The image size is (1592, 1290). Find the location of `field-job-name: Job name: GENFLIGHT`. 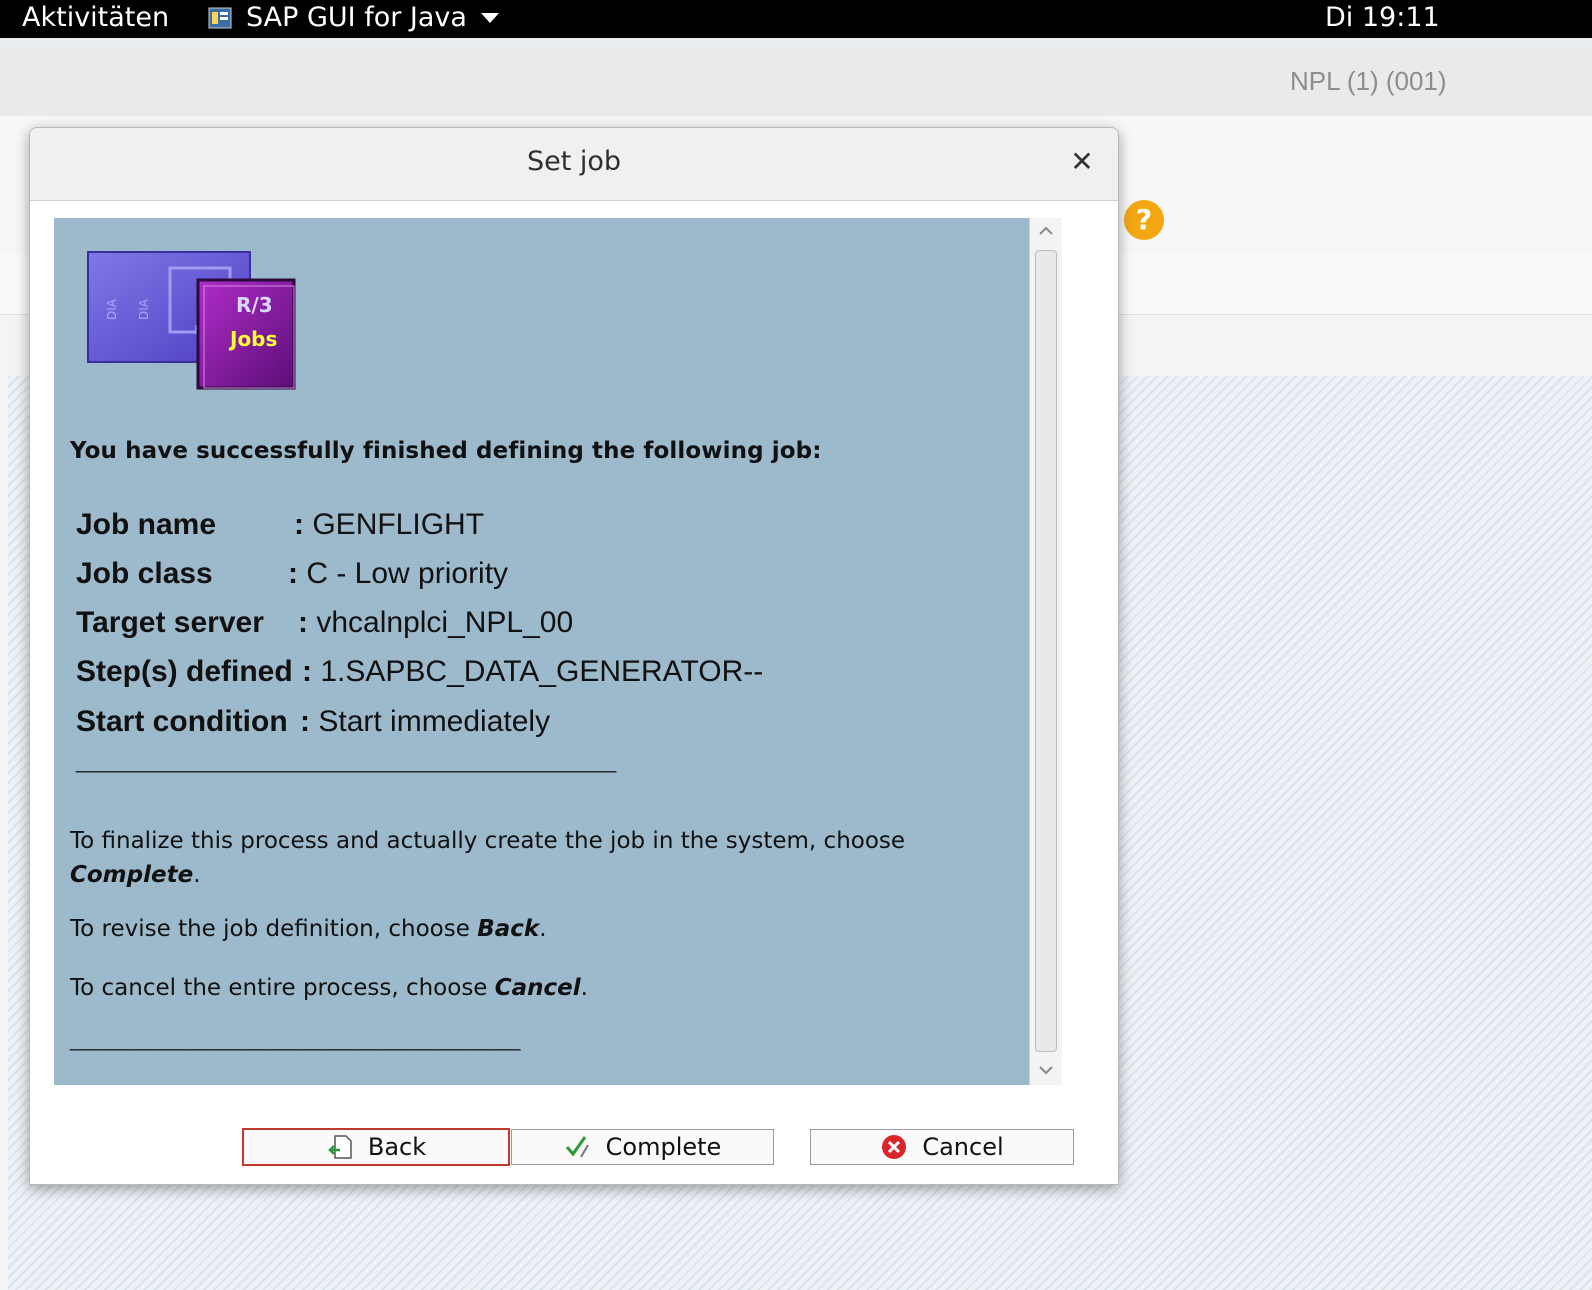

field-job-name: Job name: GENFLIGHT is located at coordinates (280, 524).